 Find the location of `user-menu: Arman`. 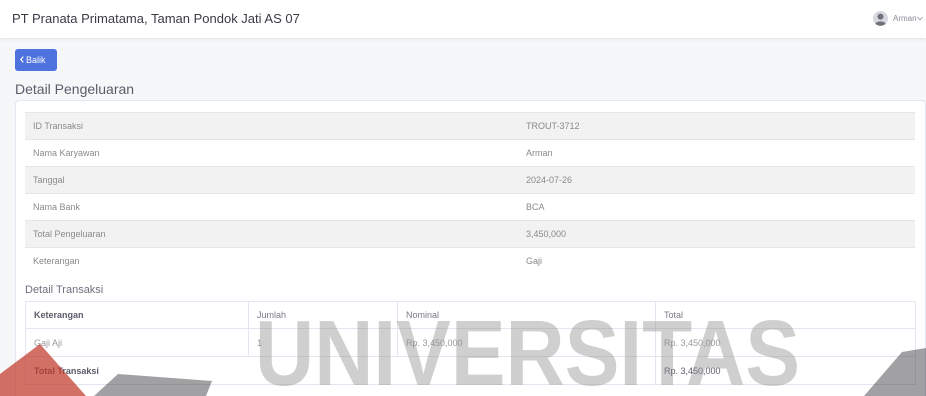

user-menu: Arman is located at coordinates (898, 19).